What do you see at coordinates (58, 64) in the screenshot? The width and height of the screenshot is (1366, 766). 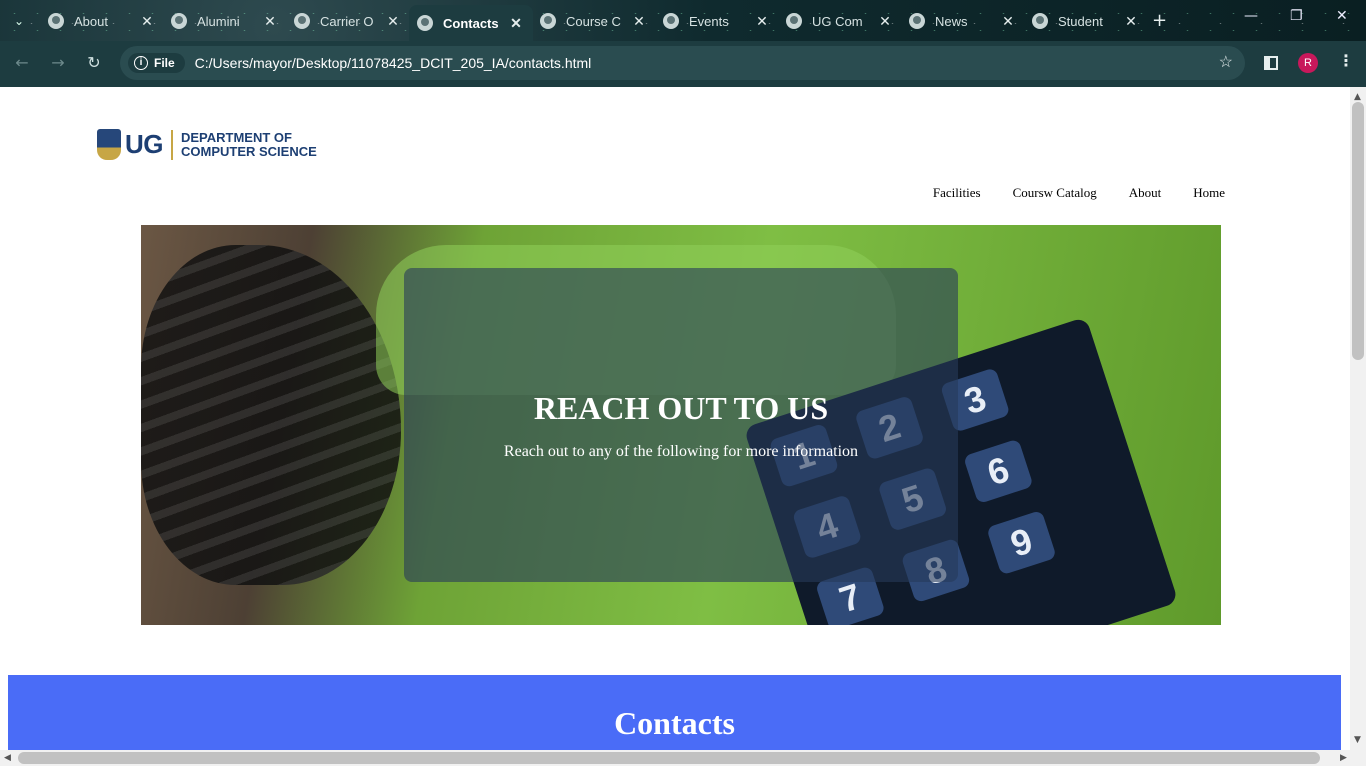 I see `forward-icon: →` at bounding box center [58, 64].